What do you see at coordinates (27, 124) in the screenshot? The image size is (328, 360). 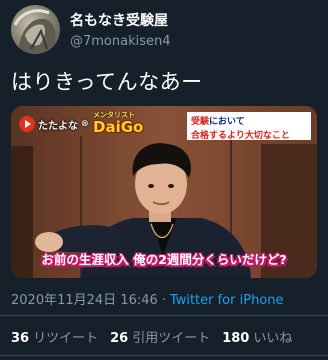 I see `play-icon` at bounding box center [27, 124].